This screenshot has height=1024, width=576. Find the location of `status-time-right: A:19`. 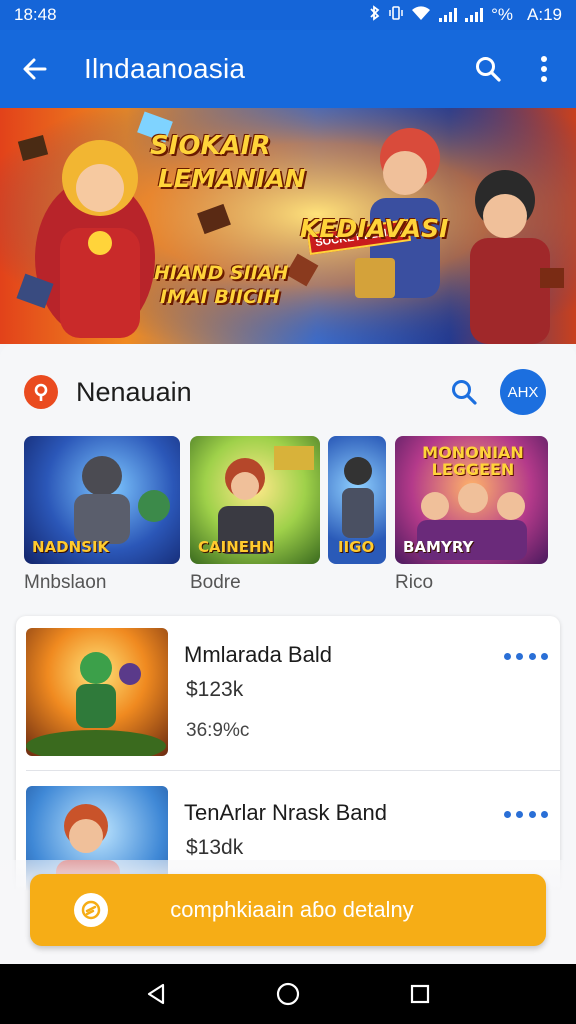

status-time-right: A:19 is located at coordinates (544, 14).